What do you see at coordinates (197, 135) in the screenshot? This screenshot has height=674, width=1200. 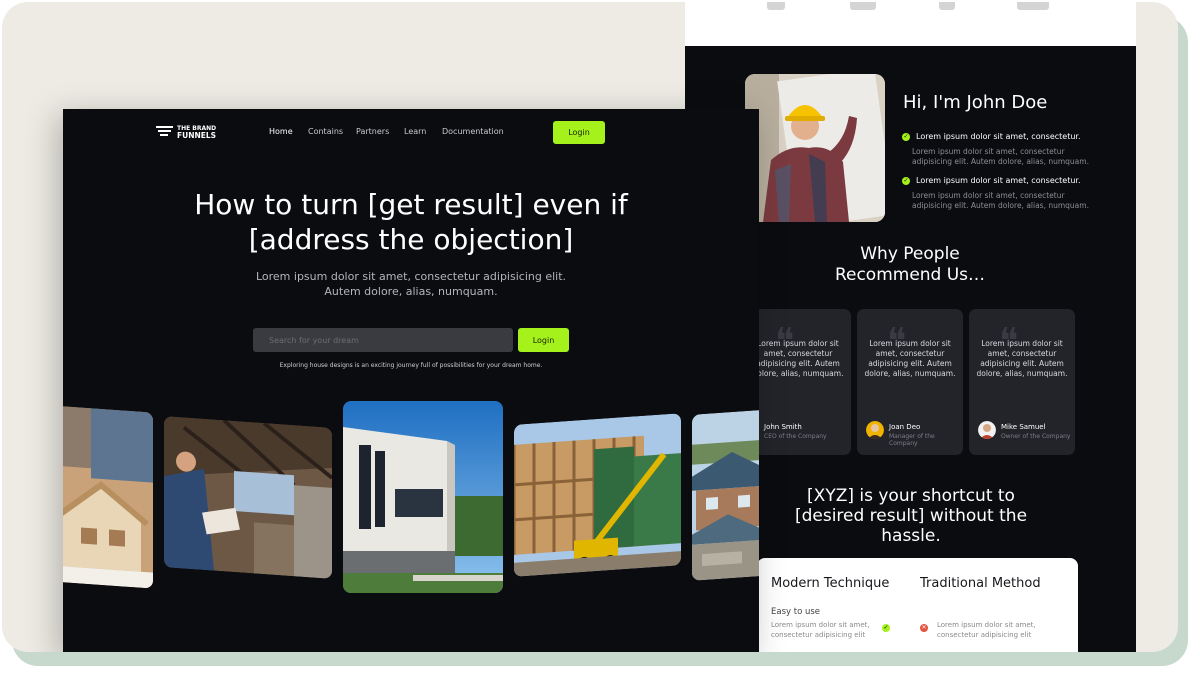 I see `brand-name-line: FUNNELS` at bounding box center [197, 135].